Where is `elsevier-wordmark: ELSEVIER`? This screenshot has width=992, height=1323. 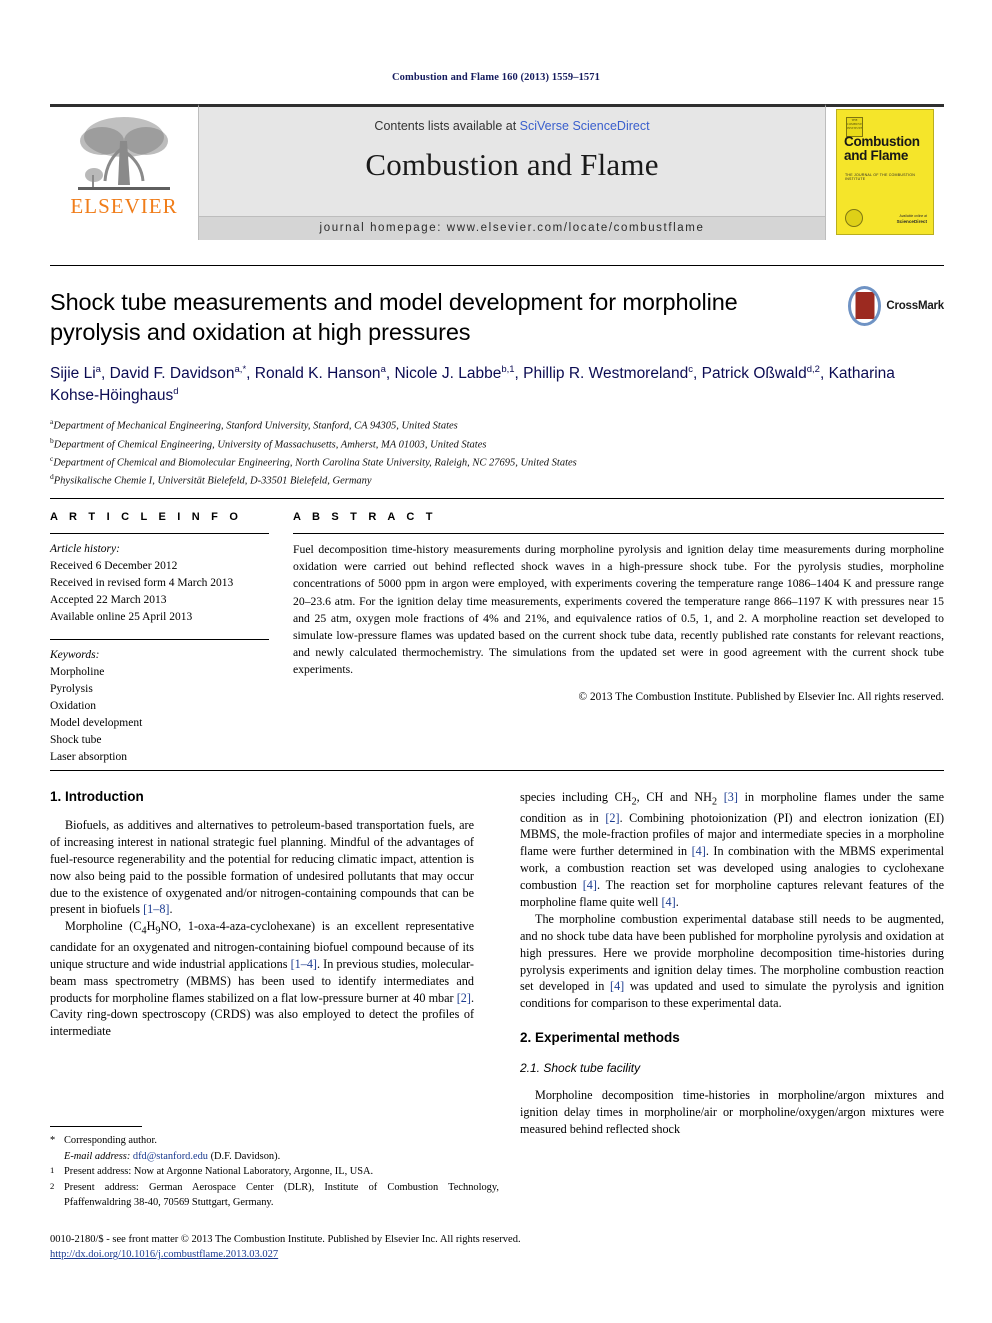
elsevier-wordmark: ELSEVIER is located at coordinates (124, 206).